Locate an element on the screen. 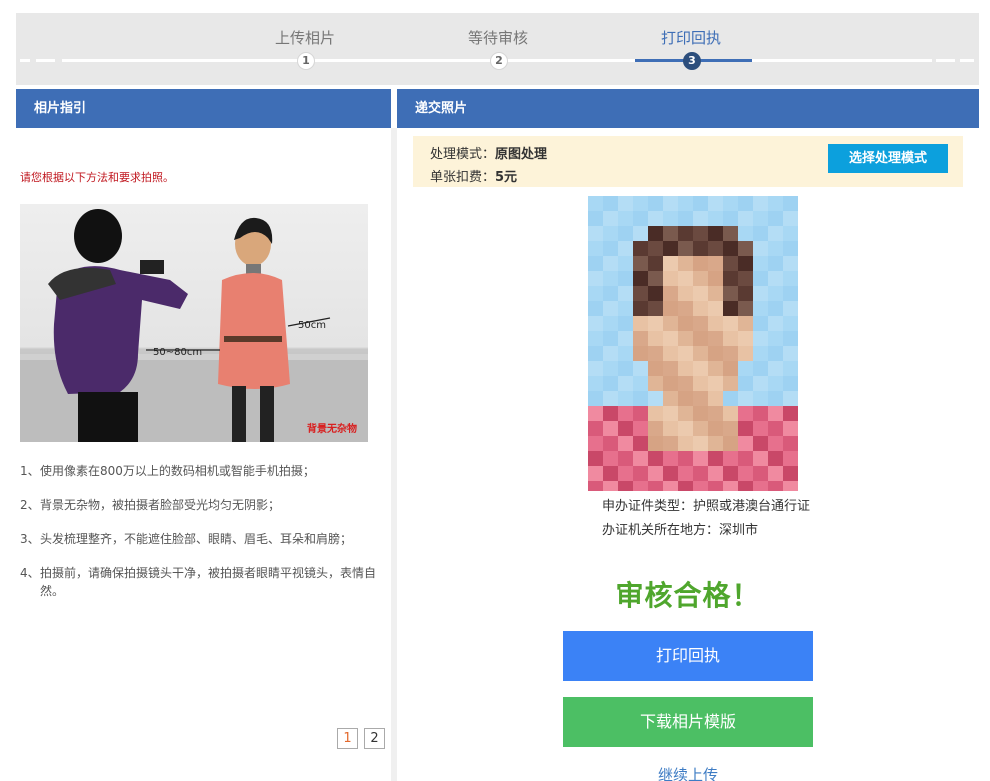 This screenshot has height=781, width=990. fee-label: 单张扣费： is located at coordinates (463, 177).